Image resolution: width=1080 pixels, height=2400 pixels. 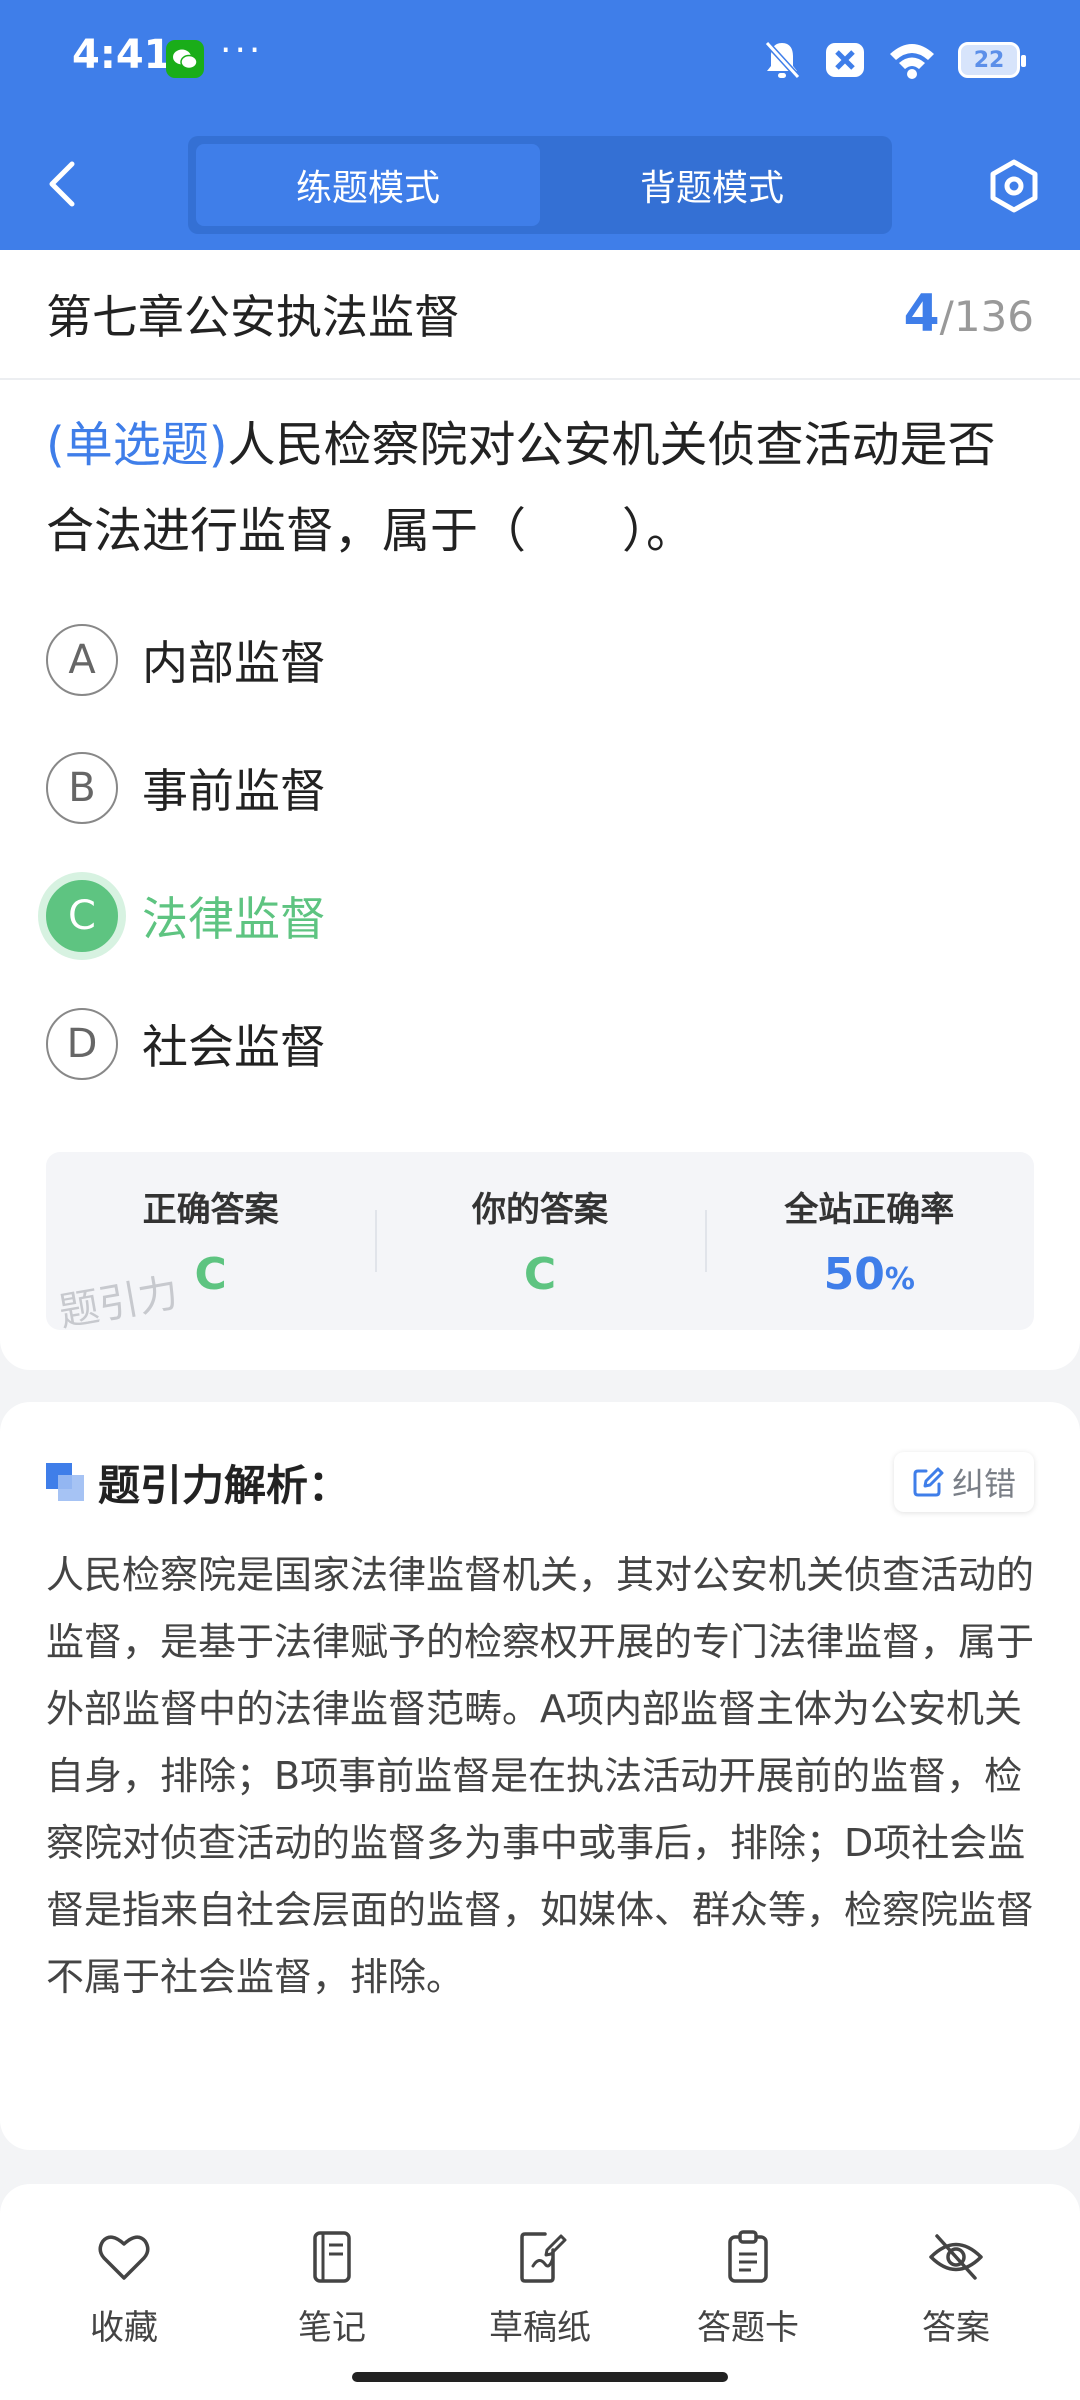 I want to click on your-answer-value: C, so click(x=540, y=1274).